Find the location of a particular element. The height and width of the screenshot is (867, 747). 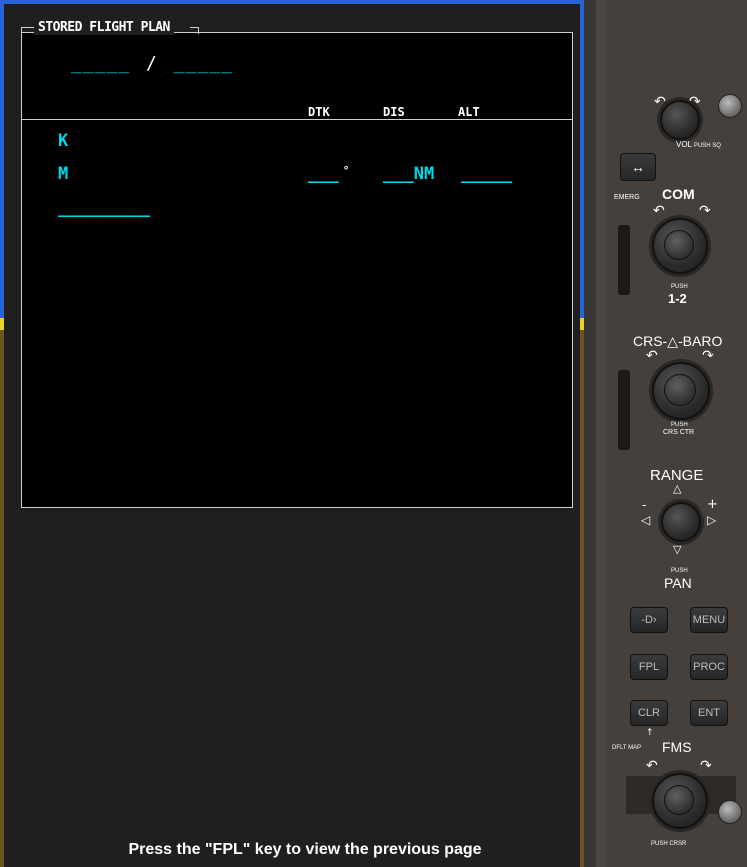

dtk-value: ___ is located at coordinates (323, 174).